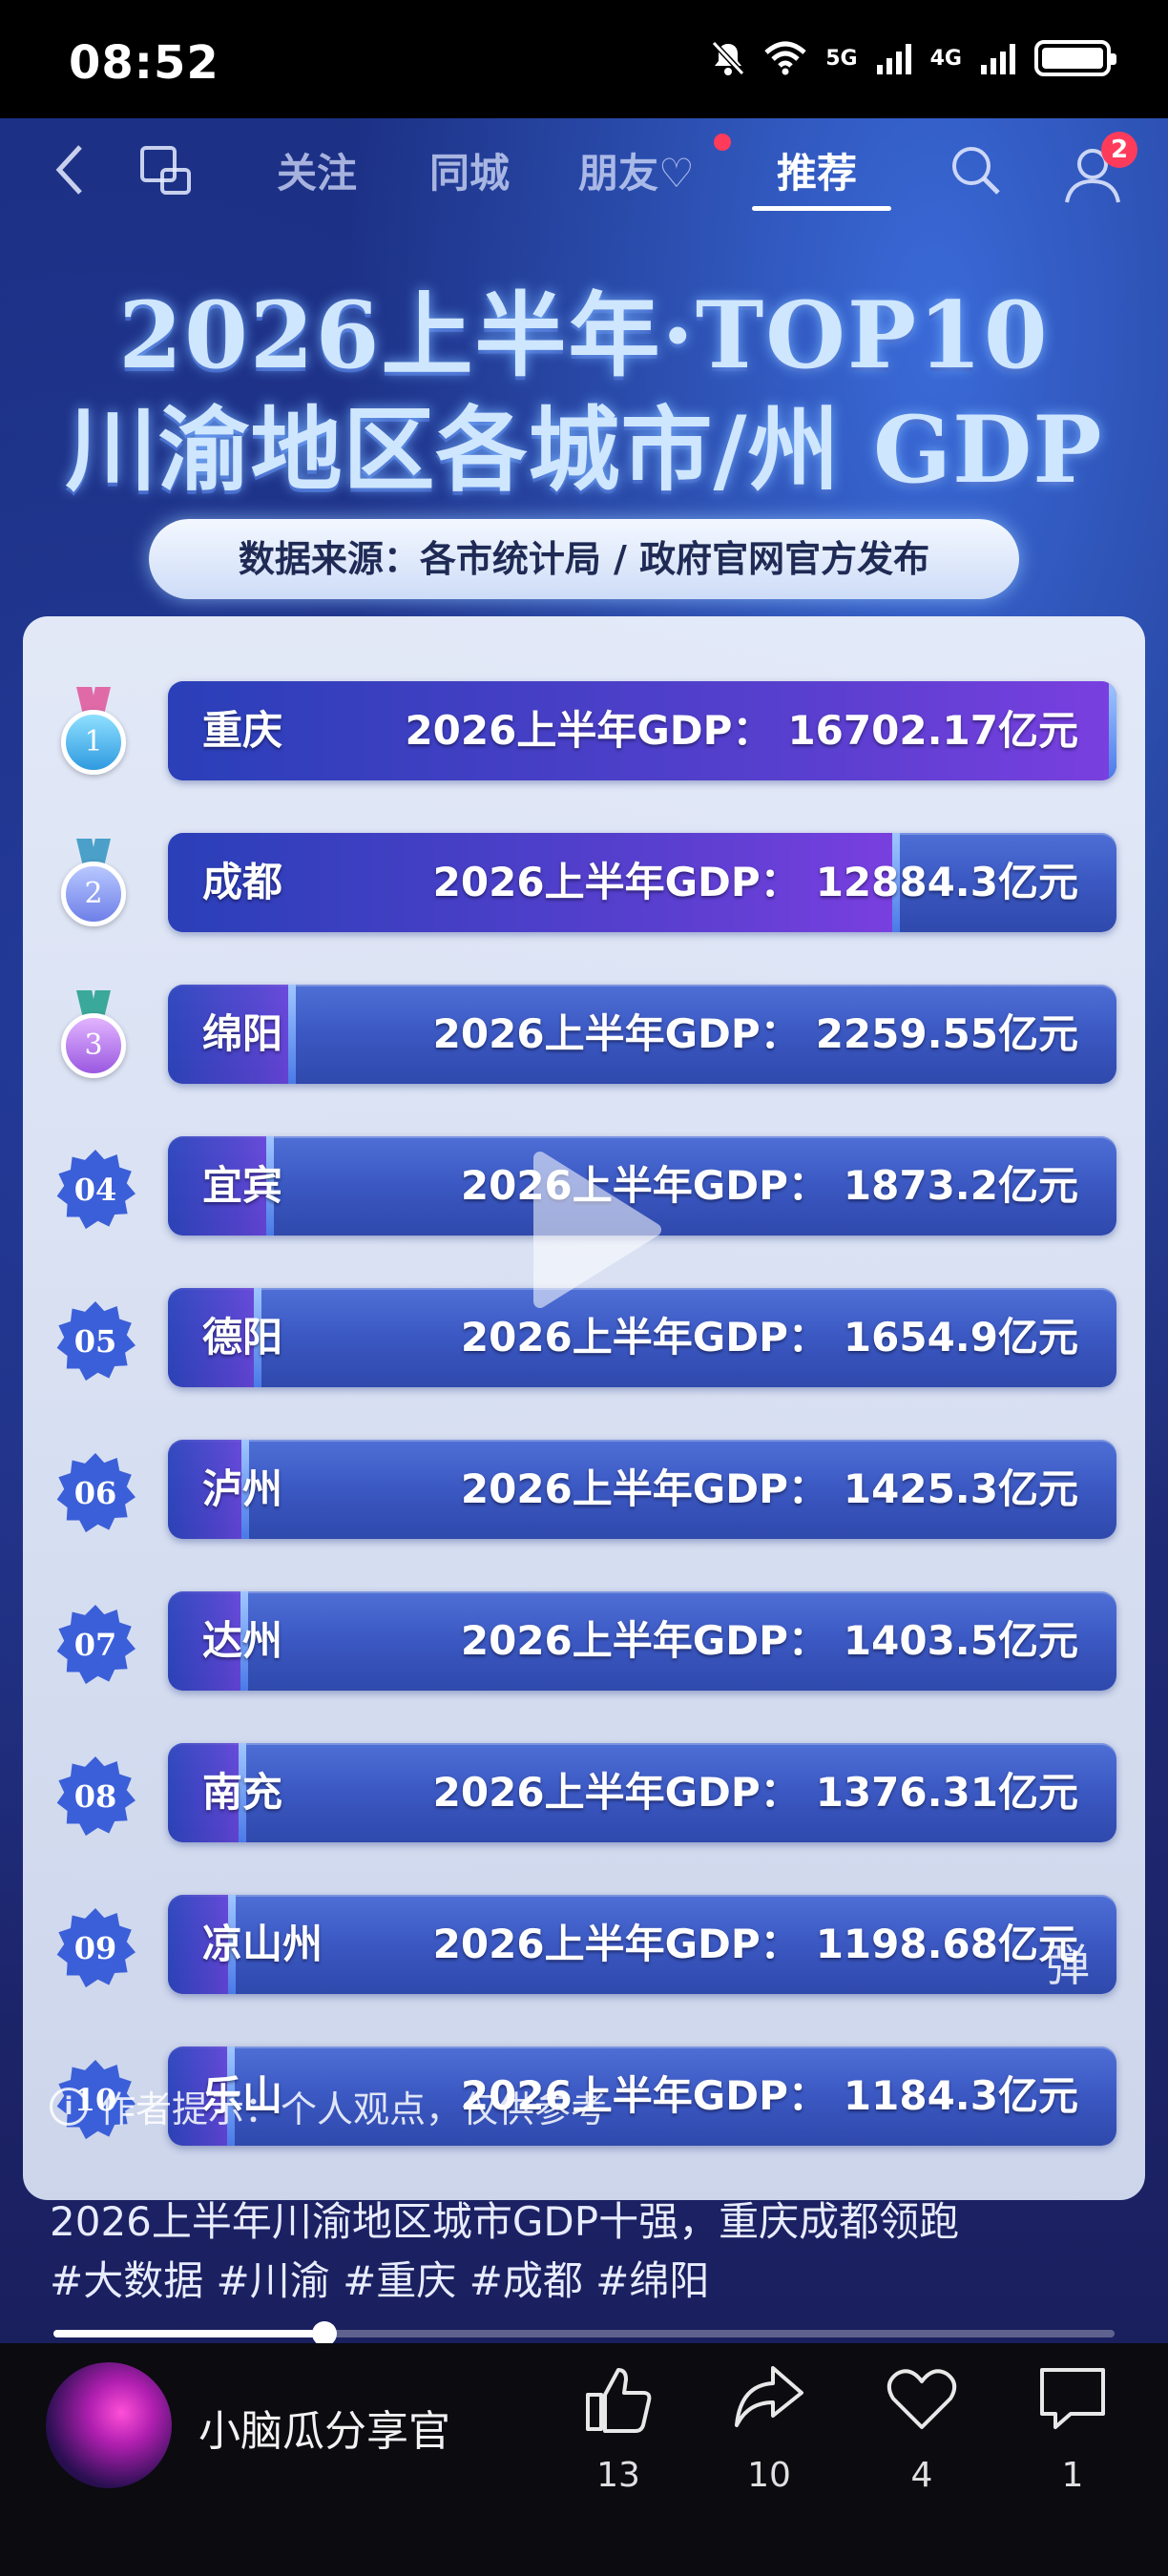  What do you see at coordinates (96, 1493) in the screenshot?
I see `rank-number: 06` at bounding box center [96, 1493].